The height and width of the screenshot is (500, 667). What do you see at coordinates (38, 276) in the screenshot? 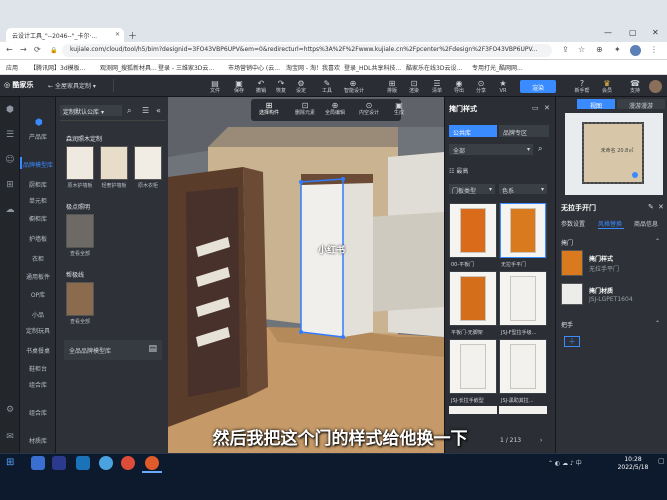
I see `category-item: 通用板件` at bounding box center [38, 276].